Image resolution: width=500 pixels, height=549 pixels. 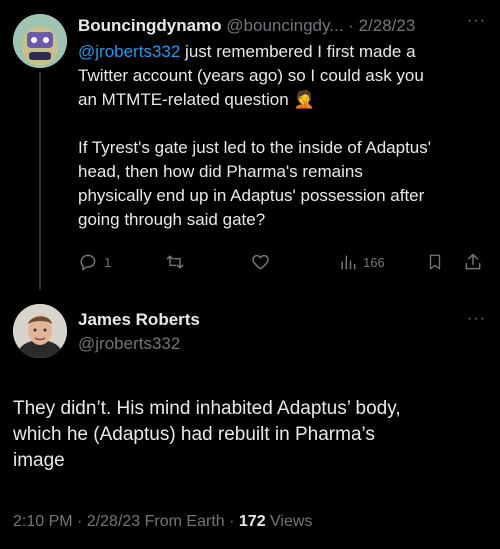 I want to click on like-button, so click(x=260, y=262).